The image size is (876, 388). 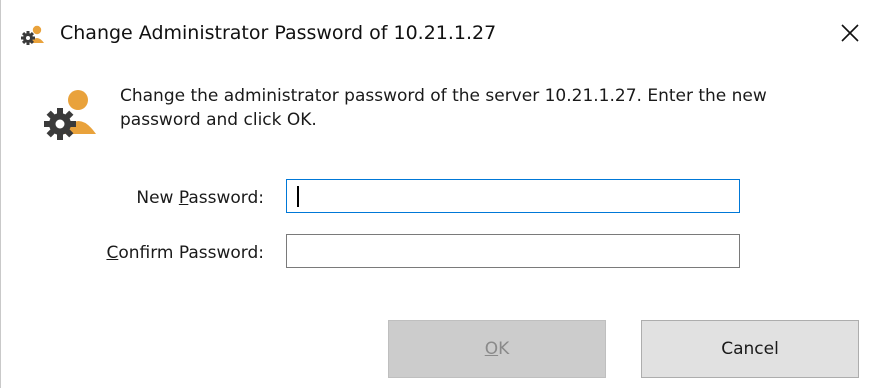 I want to click on label-text: New, so click(x=157, y=198).